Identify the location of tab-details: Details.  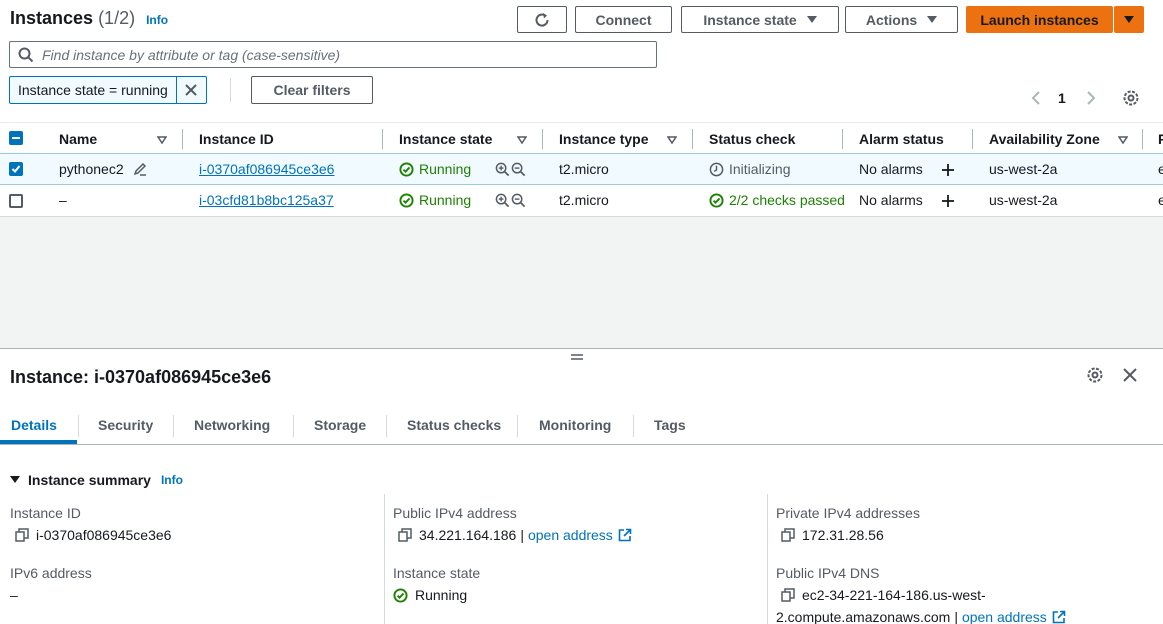
(34, 425).